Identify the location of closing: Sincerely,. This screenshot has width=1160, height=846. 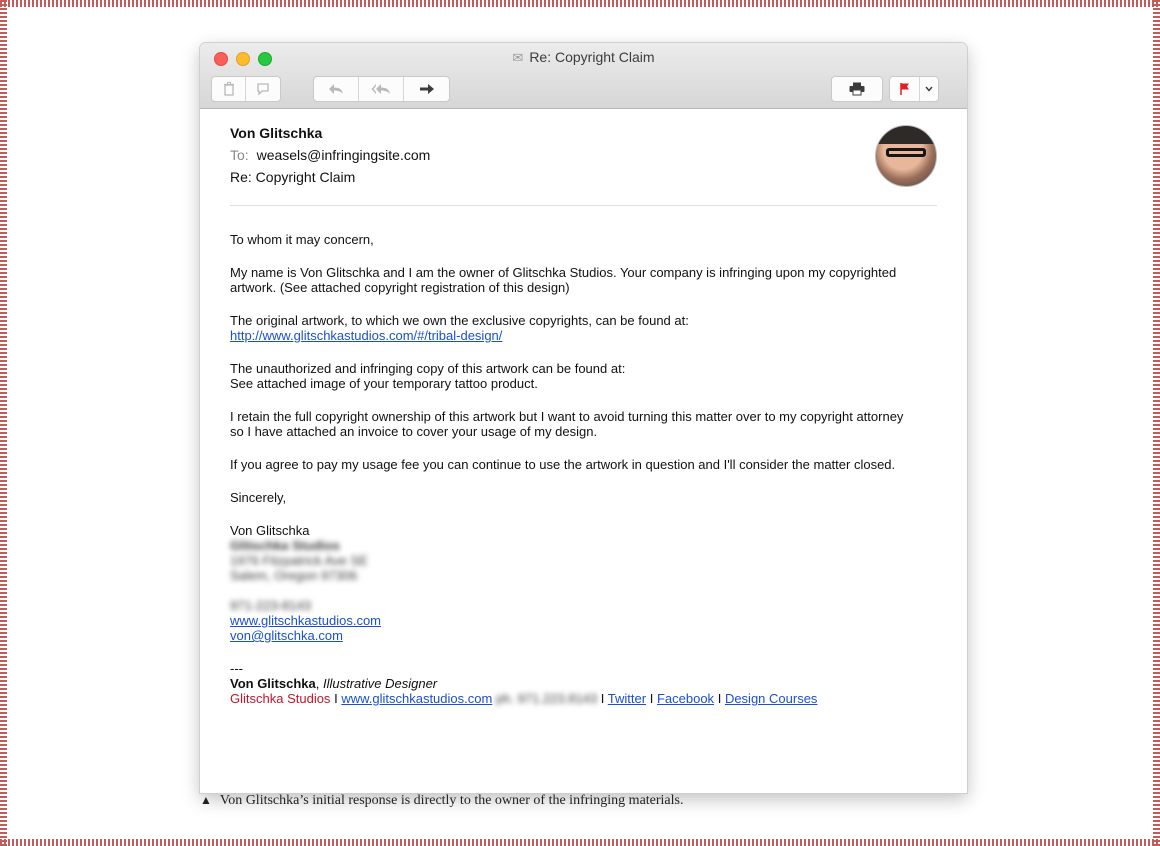
(258, 497).